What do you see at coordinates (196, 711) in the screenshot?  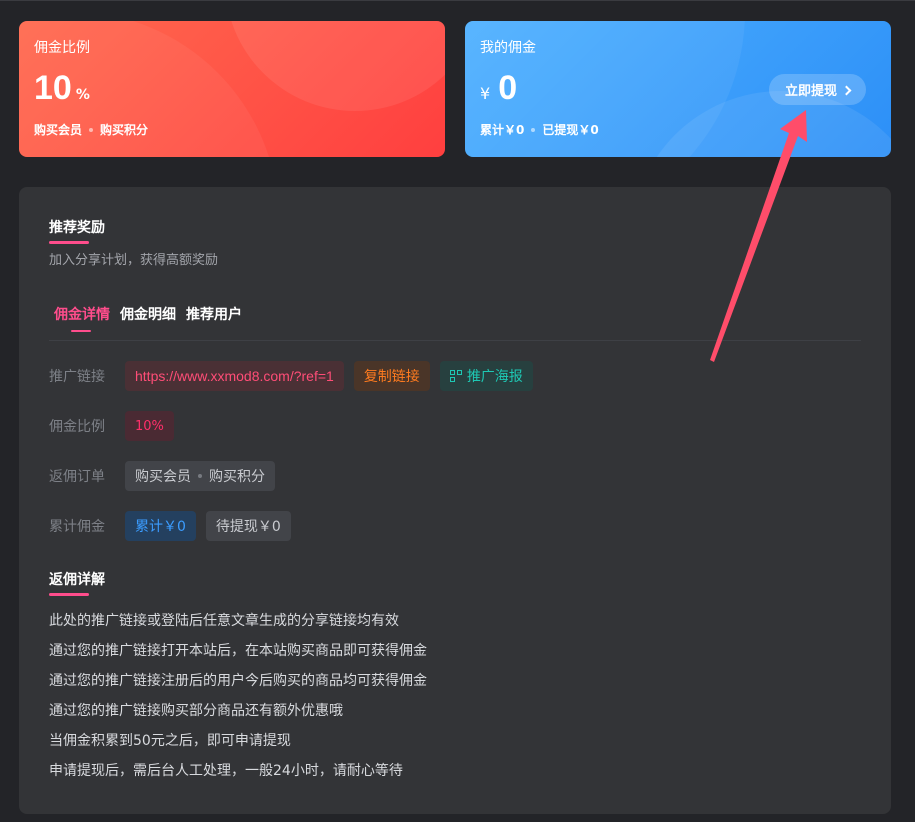 I see `list-item: 通过您的推广链接购买部分商品还有额外优惠哦` at bounding box center [196, 711].